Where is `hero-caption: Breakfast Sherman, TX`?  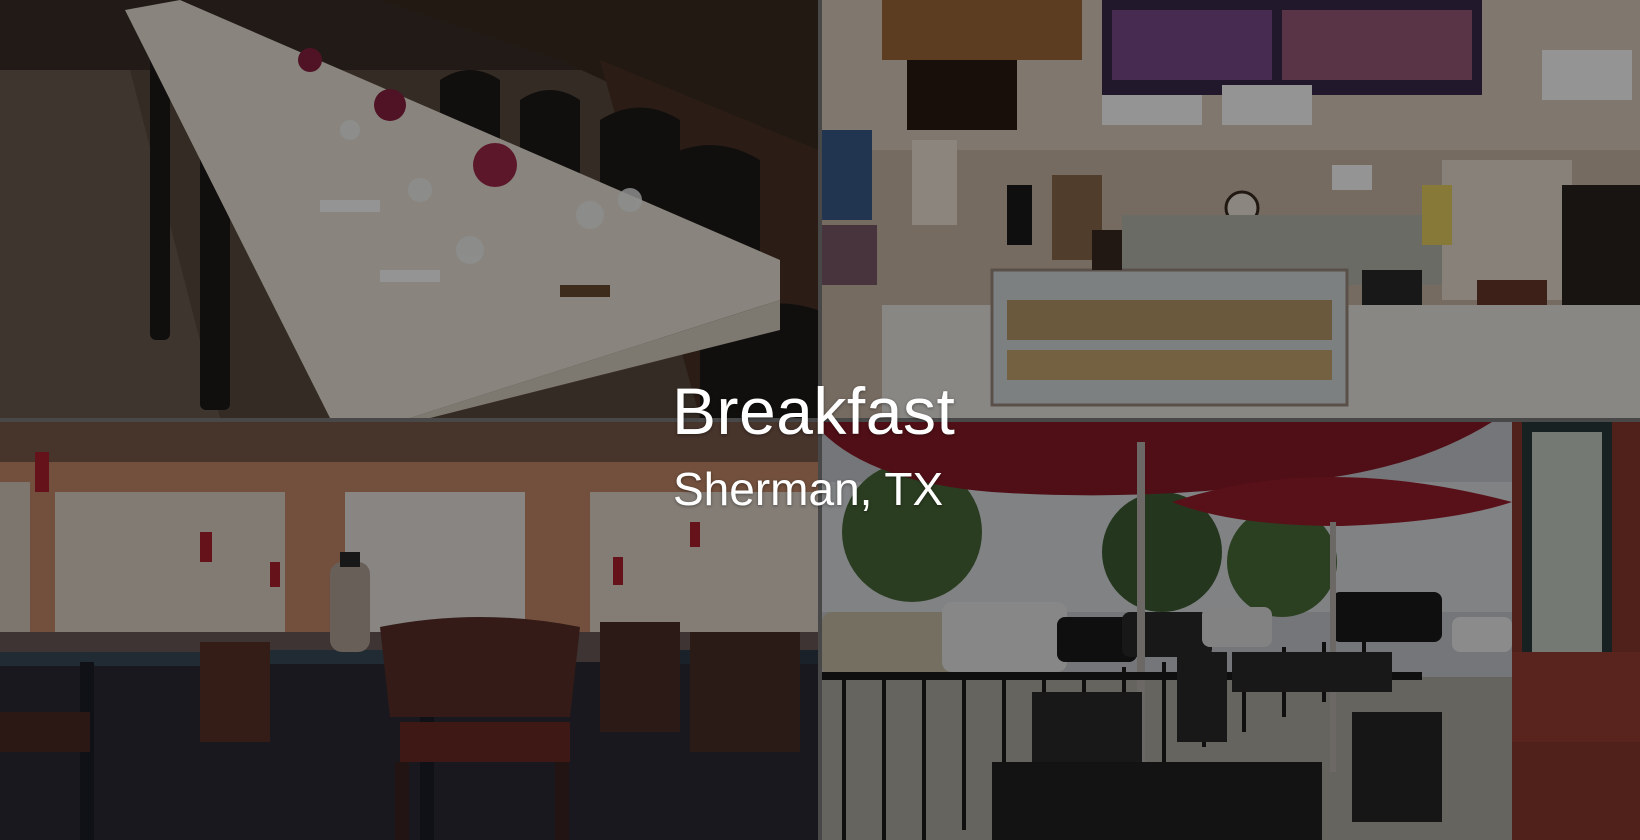
hero-caption: Breakfast Sherman, TX is located at coordinates (813, 445).